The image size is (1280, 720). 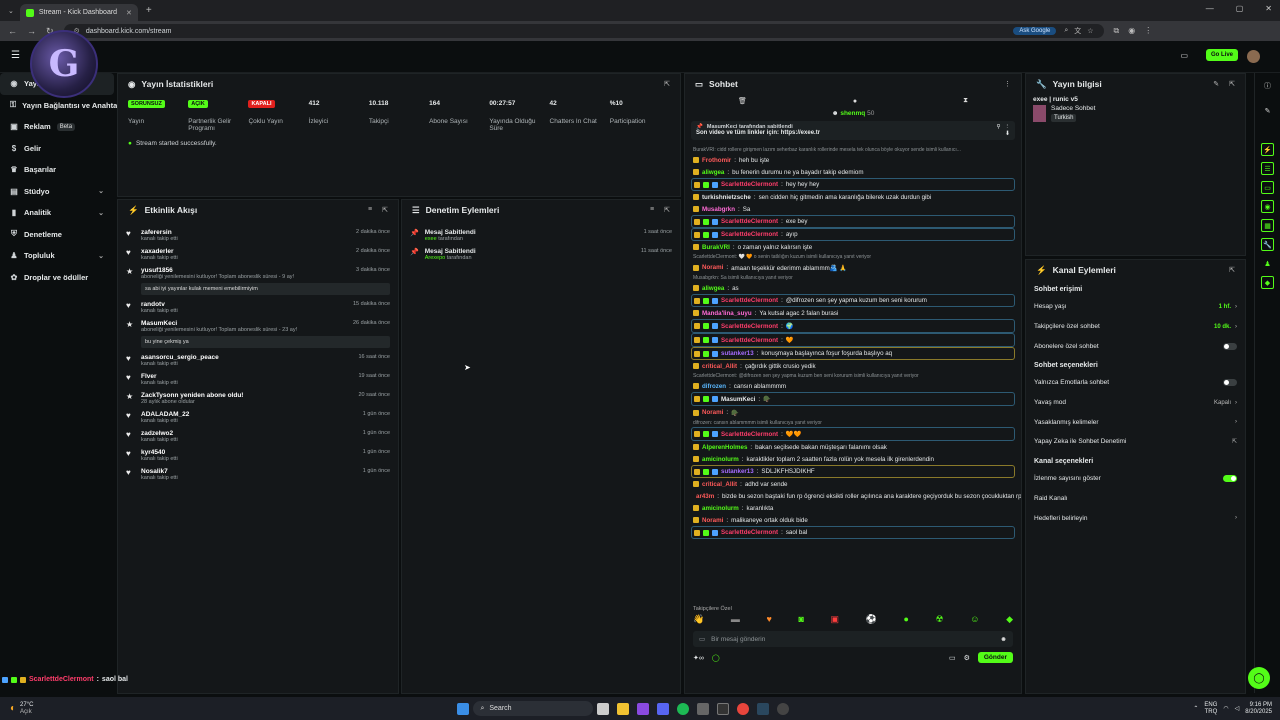 I want to click on edit-icon: ✎, so click(x=1216, y=84).